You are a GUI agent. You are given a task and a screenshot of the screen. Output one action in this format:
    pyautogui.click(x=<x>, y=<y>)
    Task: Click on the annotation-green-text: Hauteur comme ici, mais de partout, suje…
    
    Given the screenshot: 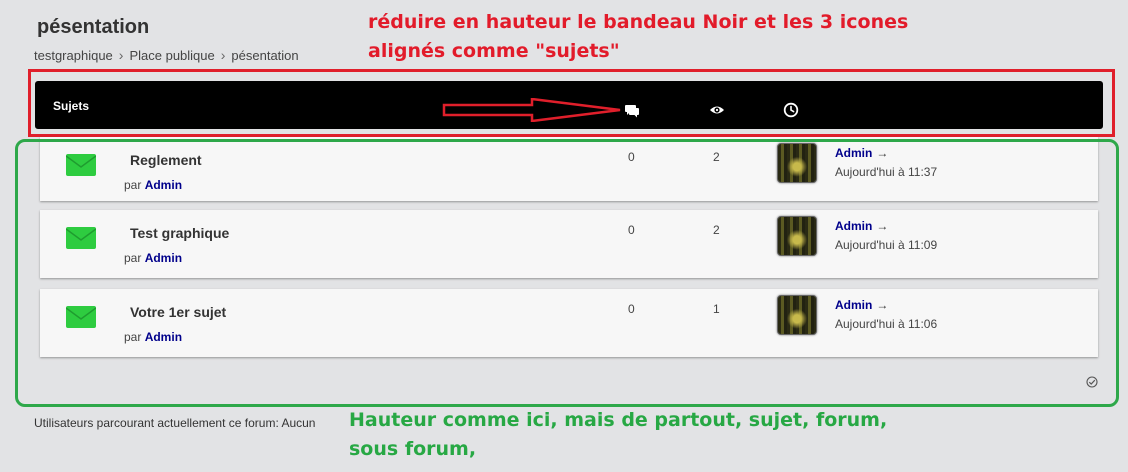 What is the action you would take?
    pyautogui.click(x=629, y=435)
    